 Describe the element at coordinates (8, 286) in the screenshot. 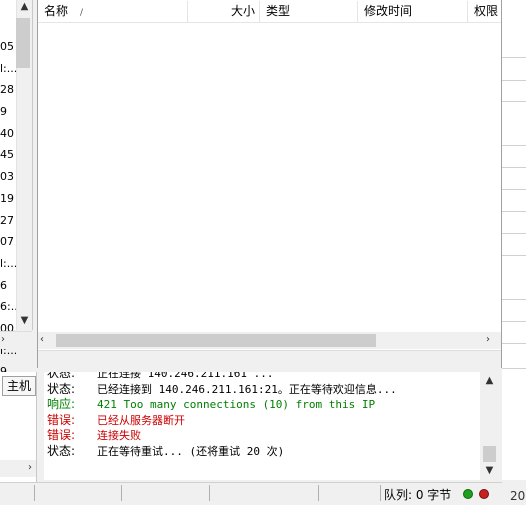

I see `list-item: 6` at that location.